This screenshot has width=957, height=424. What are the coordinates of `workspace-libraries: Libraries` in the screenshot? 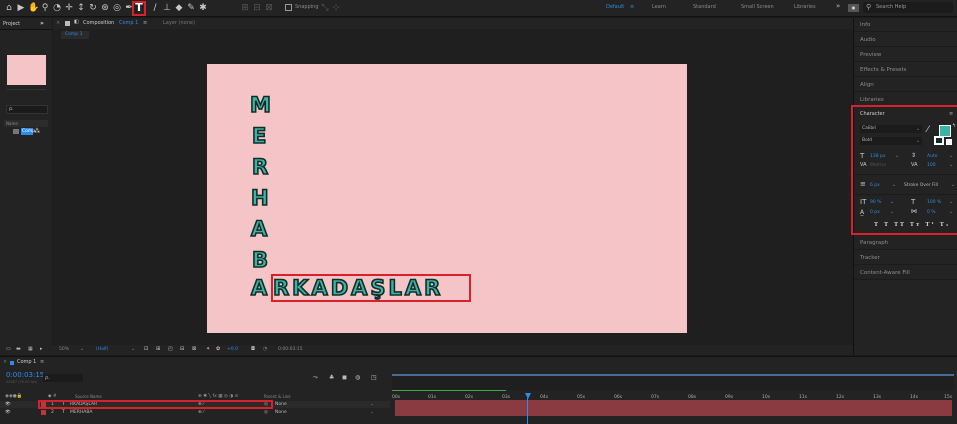 It's located at (805, 7).